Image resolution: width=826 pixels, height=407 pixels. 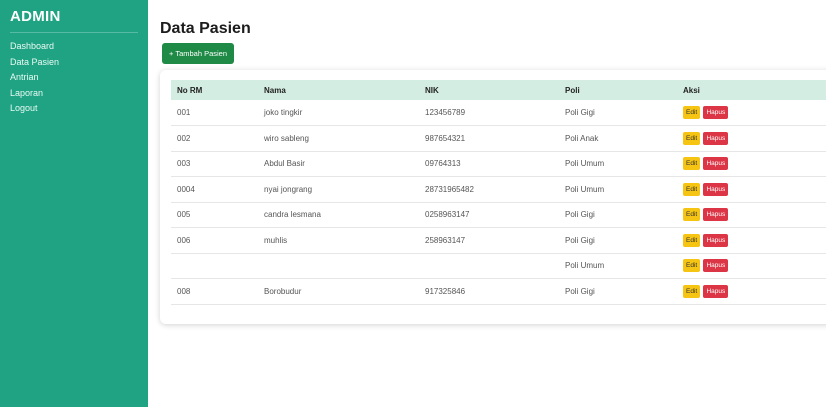 What do you see at coordinates (74, 20) in the screenshot?
I see `sidebar-brand: ADMIN` at bounding box center [74, 20].